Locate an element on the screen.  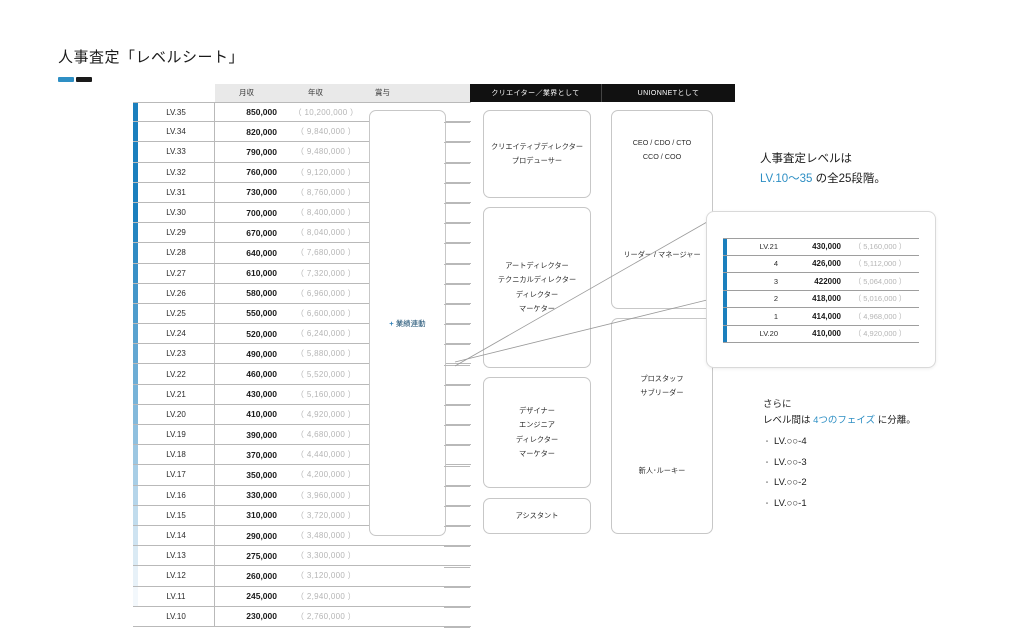
phase-bullet-label: LV.○○-3 is located at coordinates (790, 462).